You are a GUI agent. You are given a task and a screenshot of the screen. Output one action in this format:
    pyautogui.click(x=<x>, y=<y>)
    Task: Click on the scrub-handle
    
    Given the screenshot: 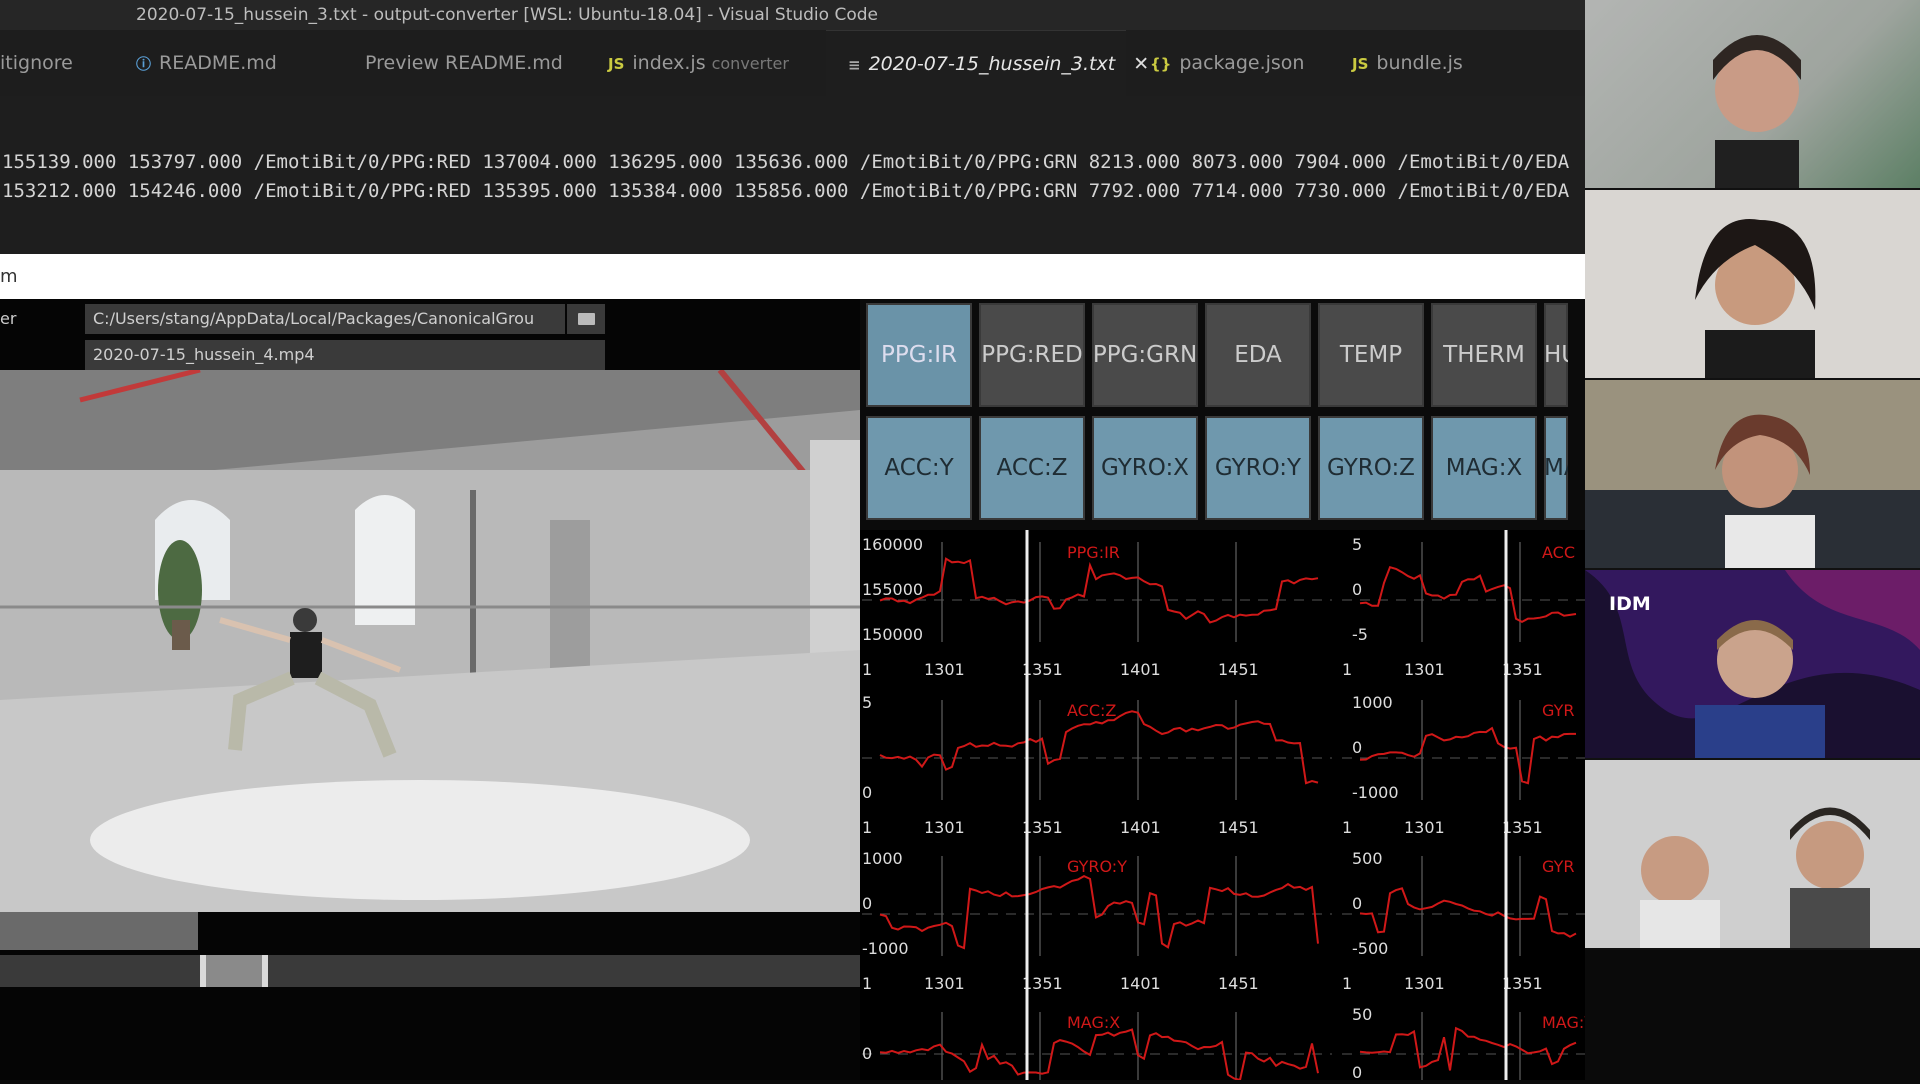 What is the action you would take?
    pyautogui.click(x=234, y=971)
    